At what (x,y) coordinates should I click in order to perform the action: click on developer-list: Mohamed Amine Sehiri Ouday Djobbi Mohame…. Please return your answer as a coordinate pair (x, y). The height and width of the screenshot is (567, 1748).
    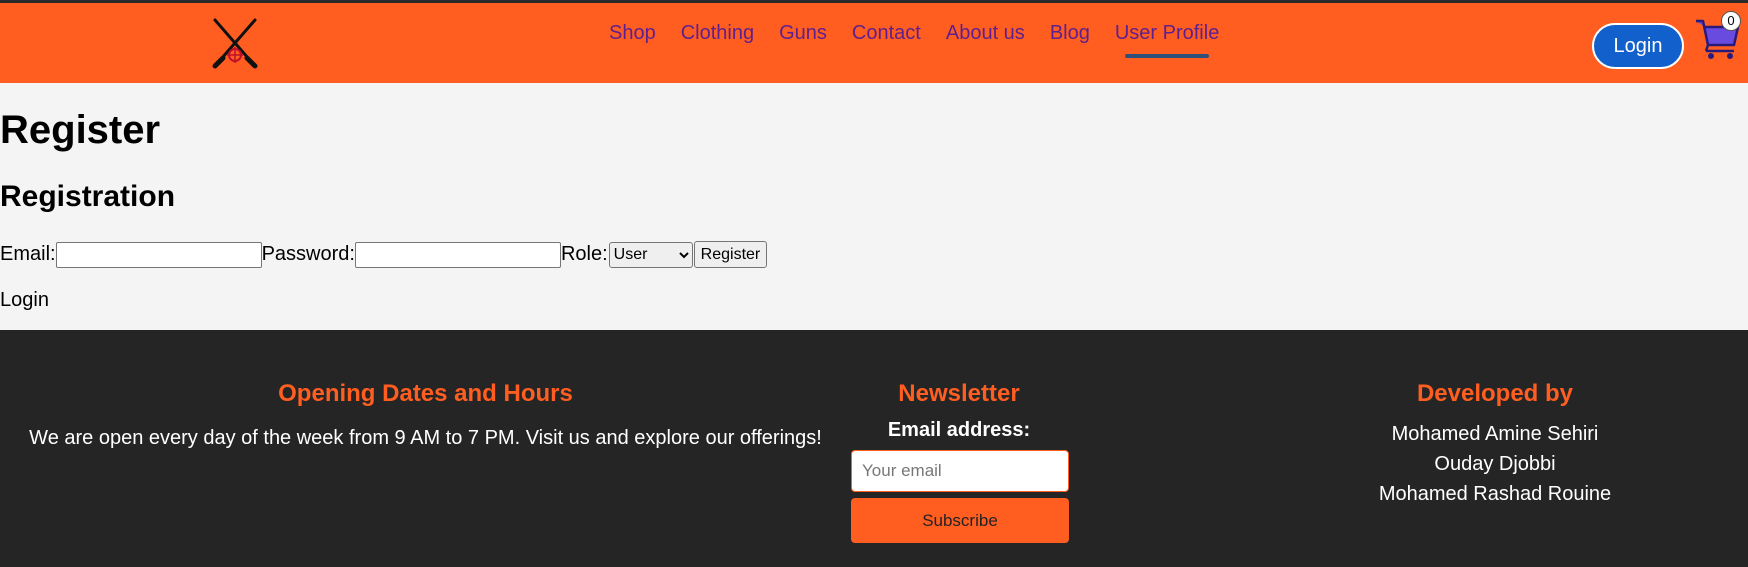
    Looking at the image, I should click on (1495, 464).